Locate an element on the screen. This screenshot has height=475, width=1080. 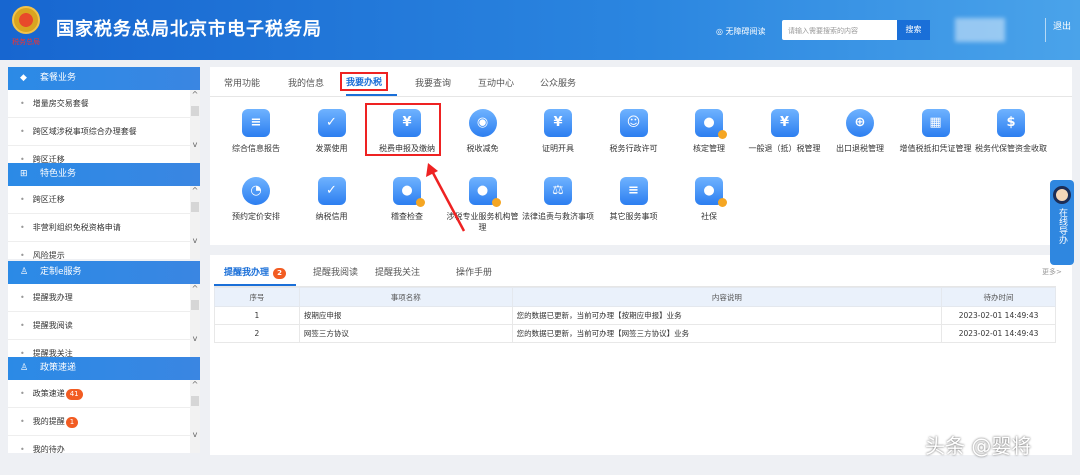
red-arrow-annotation is located at coordinates (446, 197).